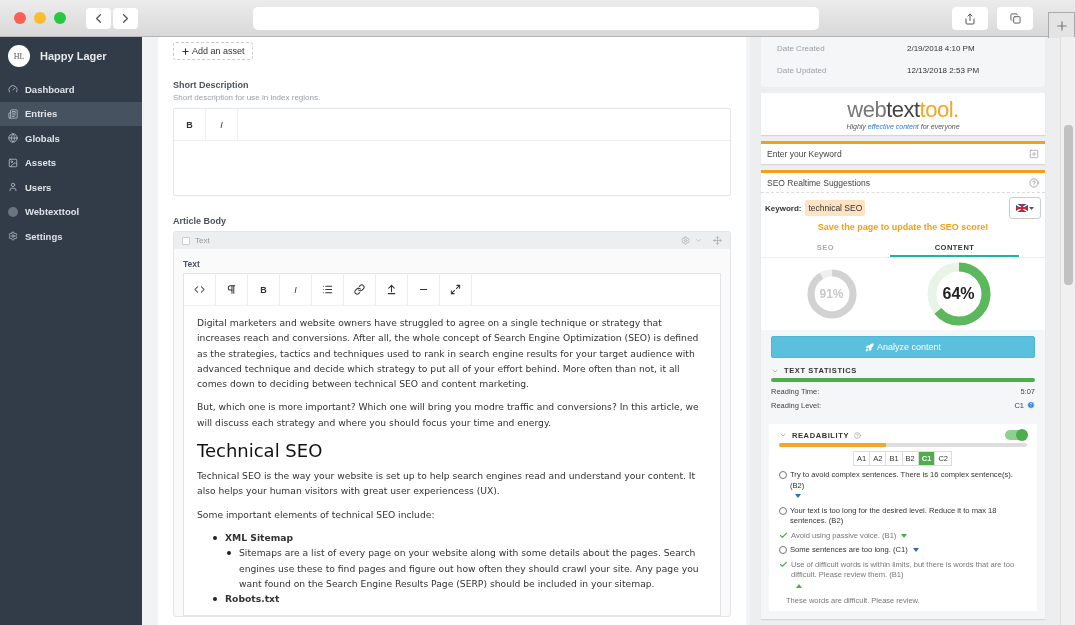 This screenshot has width=1075, height=625. I want to click on add-asset-button: Add an asset, so click(213, 51).